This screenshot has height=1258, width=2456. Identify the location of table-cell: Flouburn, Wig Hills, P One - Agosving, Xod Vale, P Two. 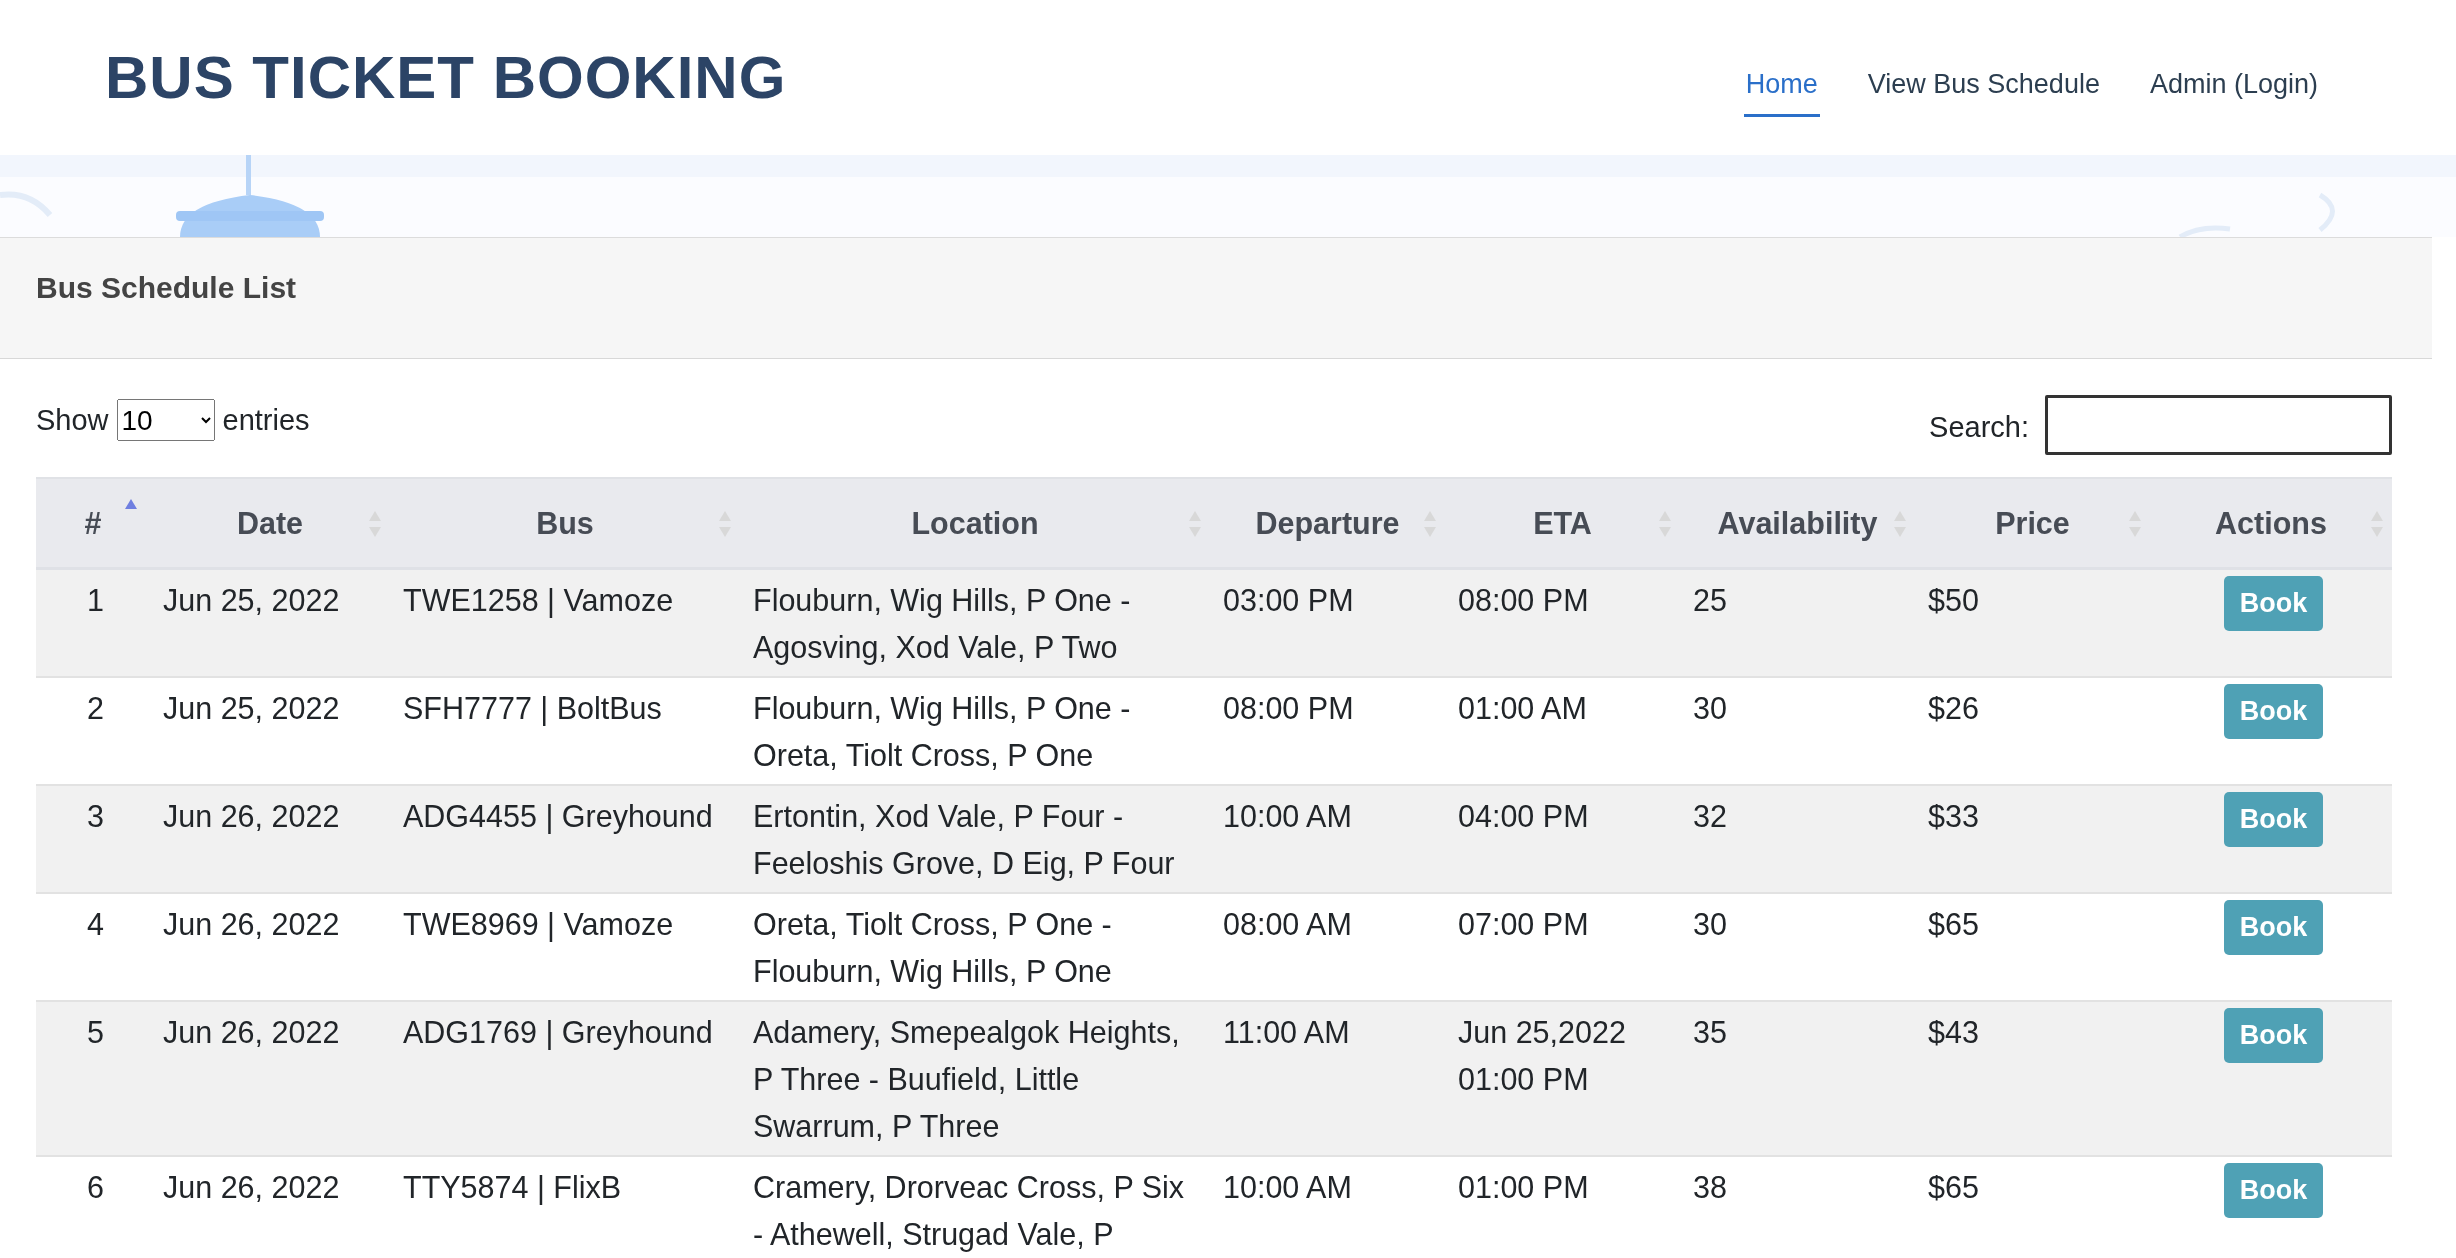
(942, 623).